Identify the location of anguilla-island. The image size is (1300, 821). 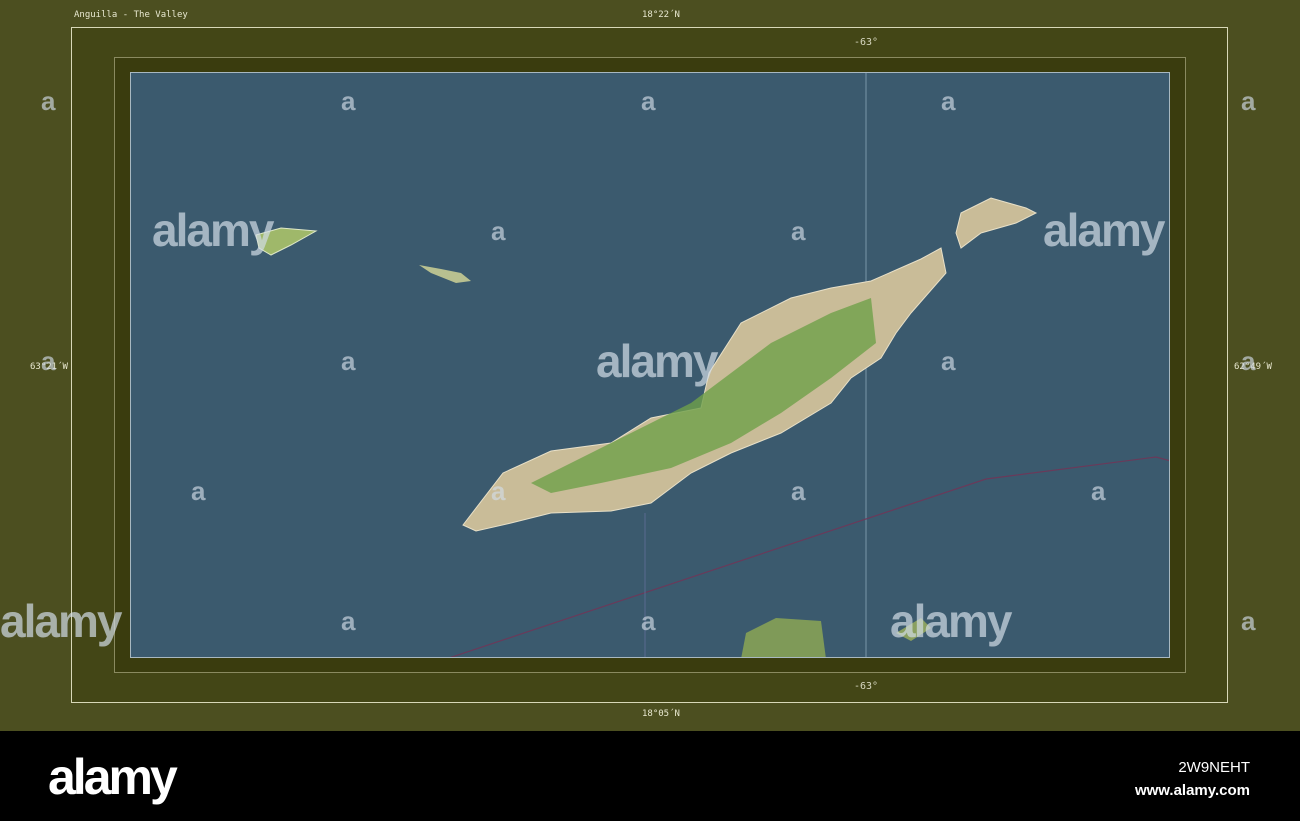
(704, 389).